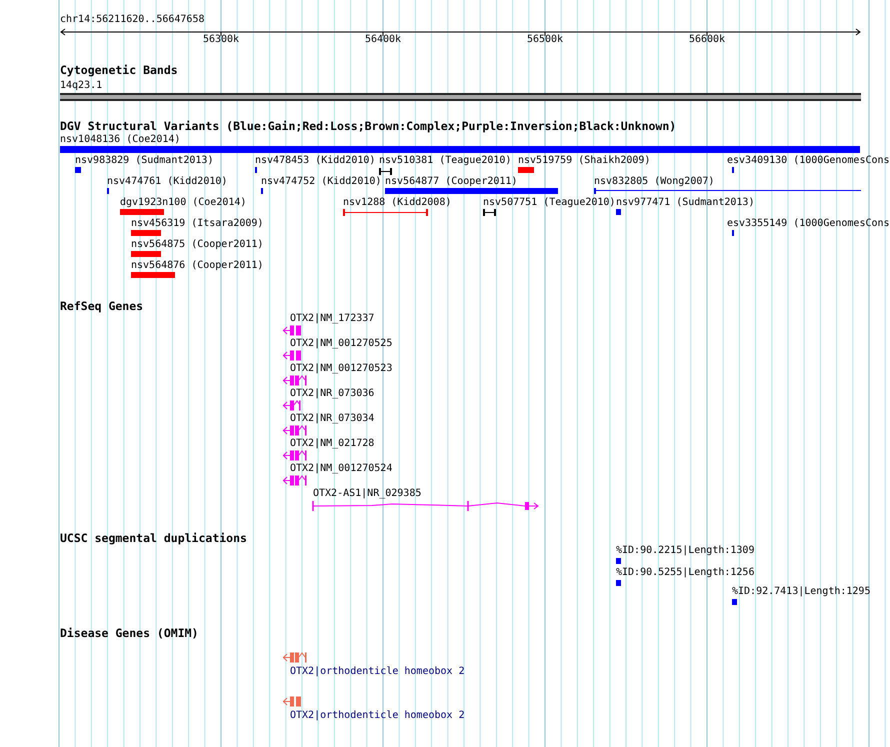  Describe the element at coordinates (129, 633) in the screenshot. I see `track-title: Disease Genes (OMIM)` at that location.